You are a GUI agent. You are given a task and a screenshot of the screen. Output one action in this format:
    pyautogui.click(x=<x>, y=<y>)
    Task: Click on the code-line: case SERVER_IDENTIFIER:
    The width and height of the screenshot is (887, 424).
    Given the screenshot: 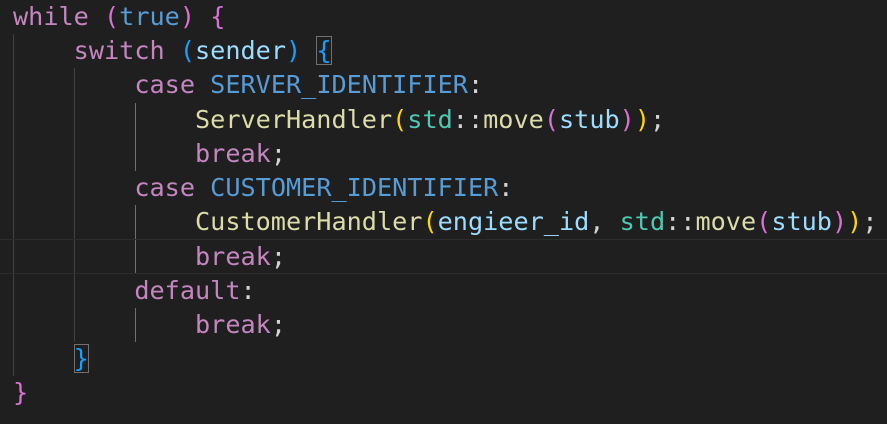 What is the action you would take?
    pyautogui.click(x=443, y=85)
    